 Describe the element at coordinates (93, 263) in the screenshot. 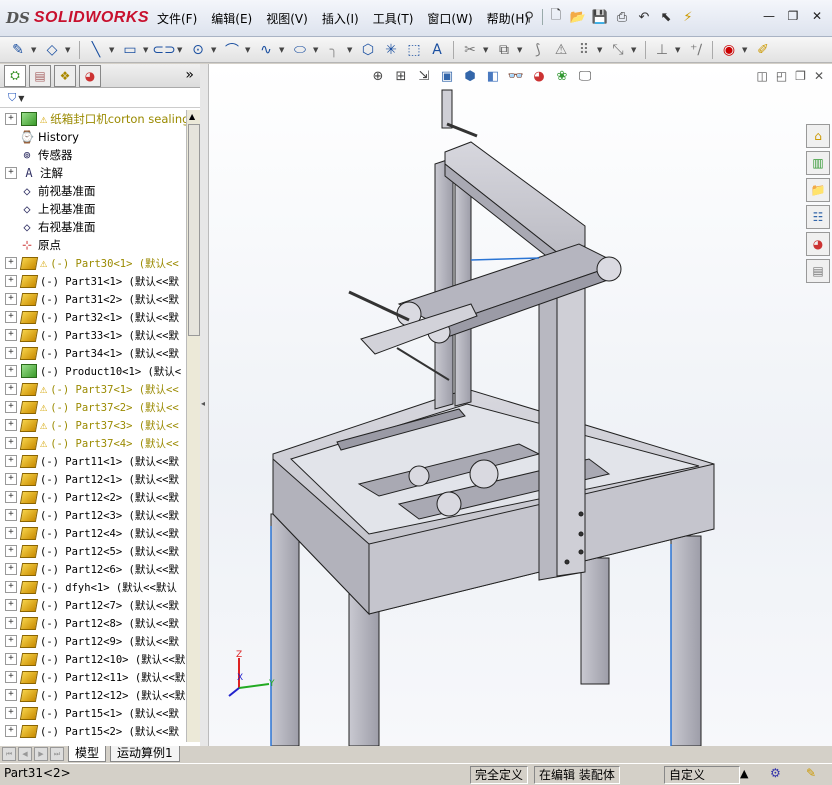

I see `tree-row: + ⚠ (-) Part30<1> (默认<<` at that location.